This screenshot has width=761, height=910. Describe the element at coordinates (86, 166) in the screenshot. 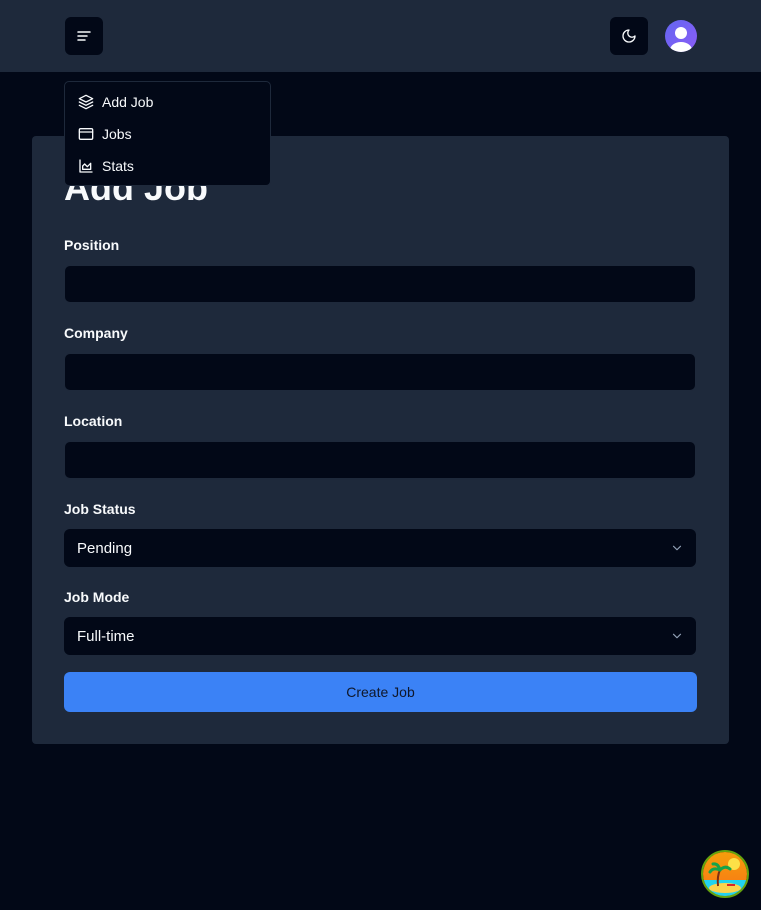

I see `area-chart-icon` at that location.